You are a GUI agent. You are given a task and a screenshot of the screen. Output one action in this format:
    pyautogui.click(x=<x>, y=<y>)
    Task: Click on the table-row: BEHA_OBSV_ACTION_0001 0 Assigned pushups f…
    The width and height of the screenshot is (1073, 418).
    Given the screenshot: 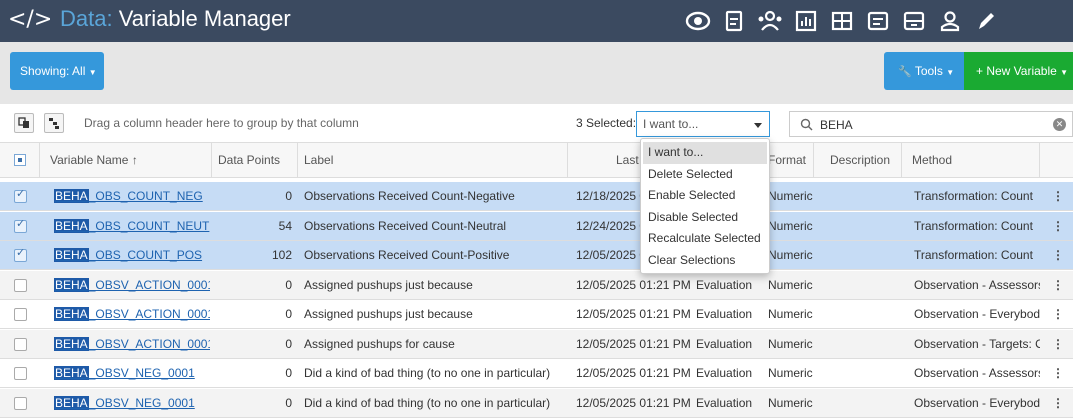 What is the action you would take?
    pyautogui.click(x=536, y=344)
    